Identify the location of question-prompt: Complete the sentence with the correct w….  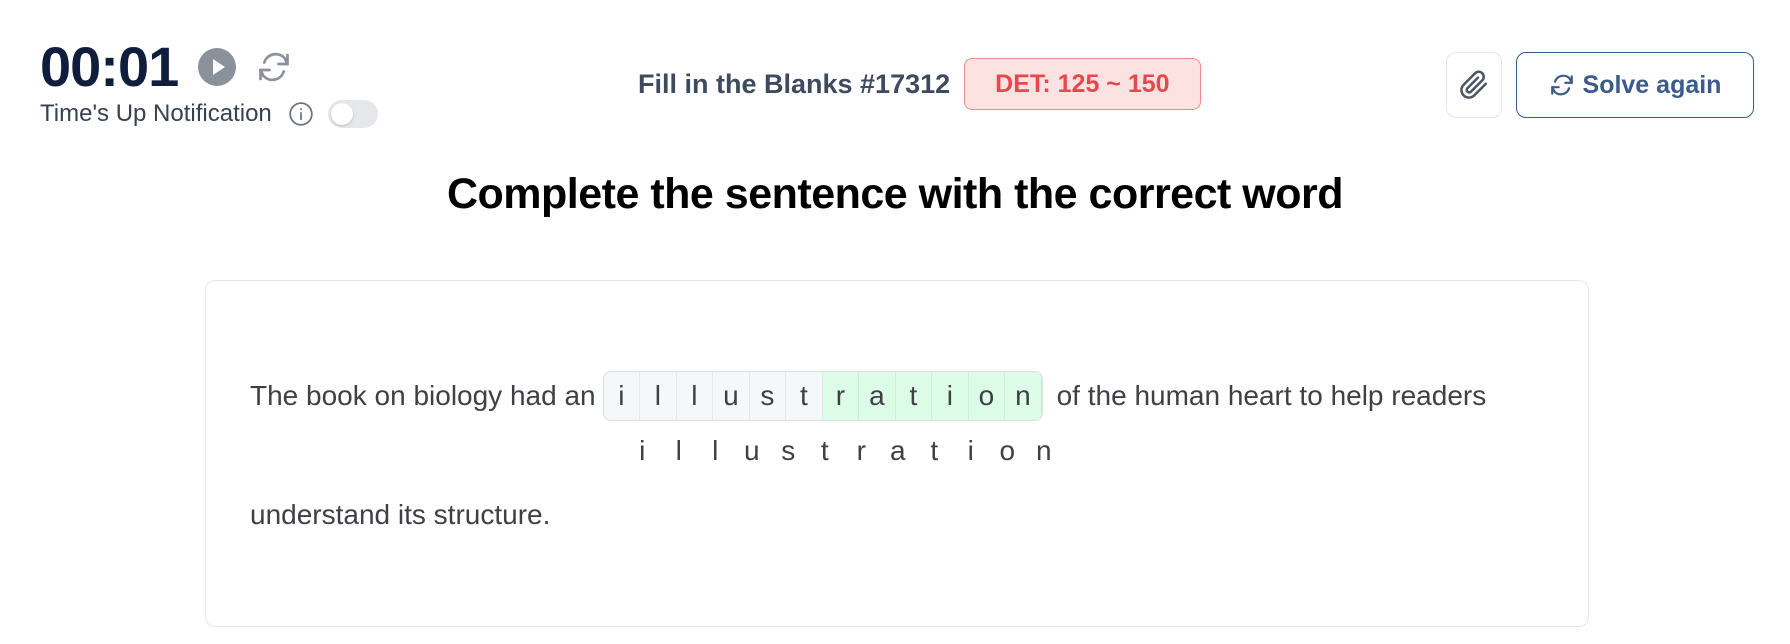
(895, 194).